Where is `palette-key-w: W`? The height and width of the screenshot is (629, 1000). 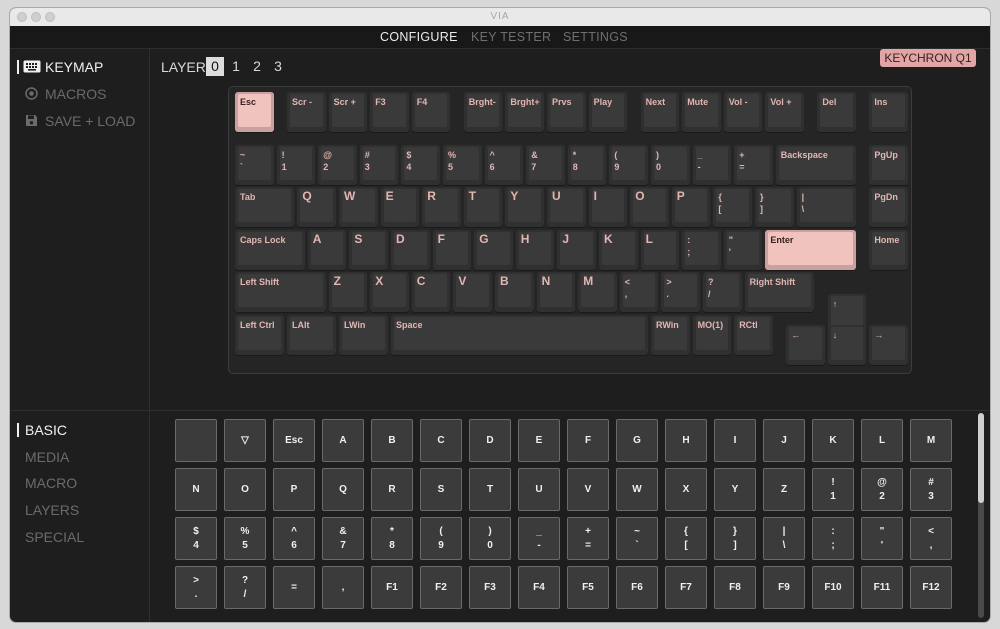 palette-key-w: W is located at coordinates (637, 489).